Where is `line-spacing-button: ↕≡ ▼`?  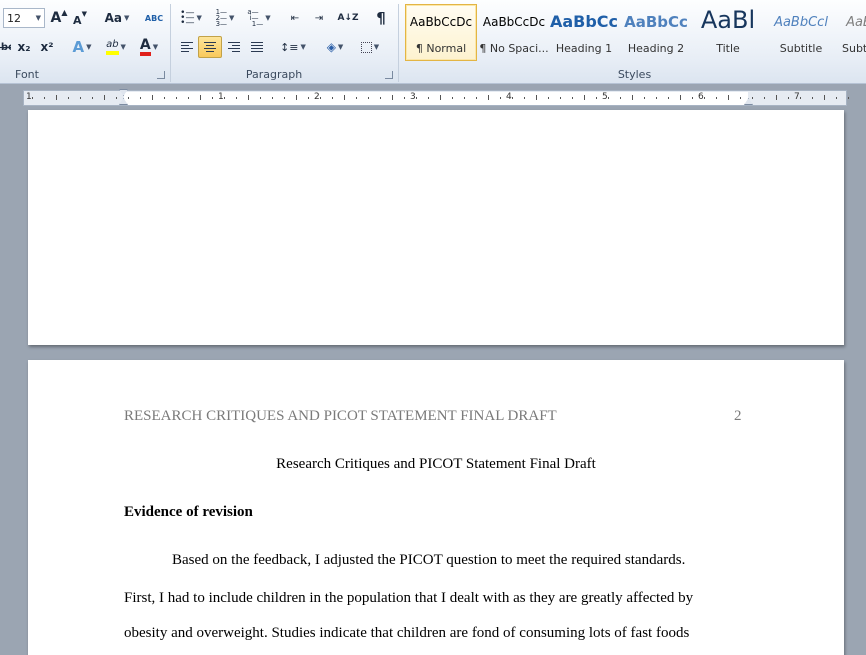 line-spacing-button: ↕≡ ▼ is located at coordinates (293, 47).